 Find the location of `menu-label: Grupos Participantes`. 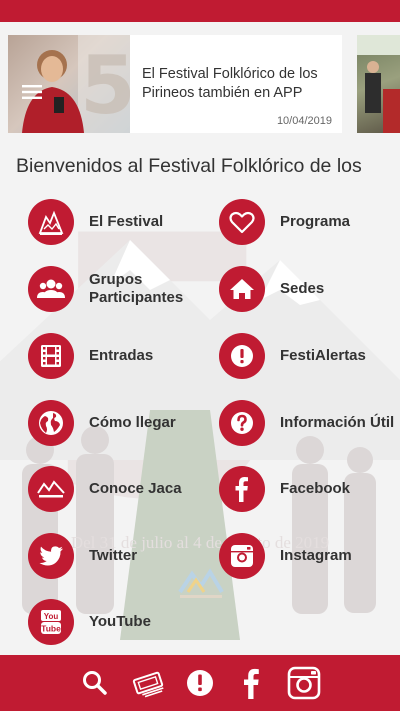

menu-label: Grupos Participantes is located at coordinates (136, 288).